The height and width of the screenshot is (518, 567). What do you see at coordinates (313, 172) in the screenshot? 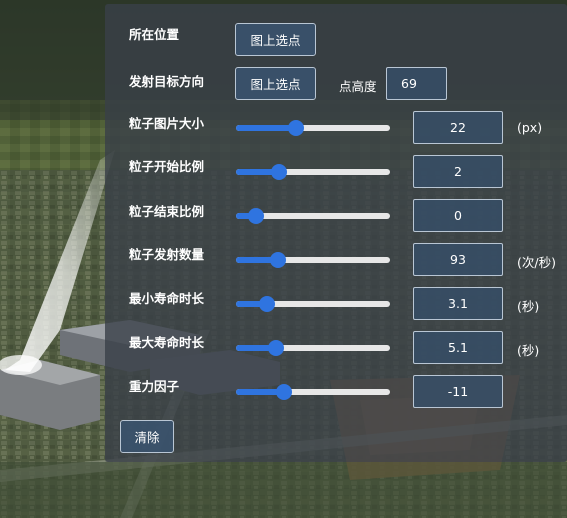
I see `start-scale-slider` at bounding box center [313, 172].